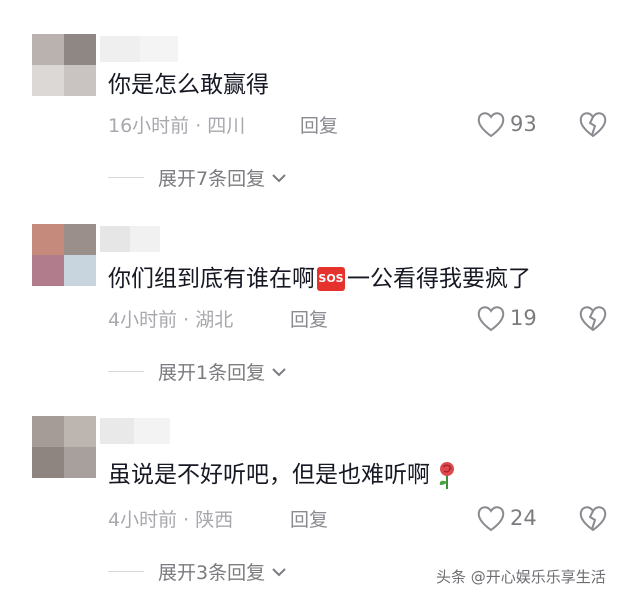 The image size is (640, 601). What do you see at coordinates (523, 318) in the screenshot?
I see `like-count: 19` at bounding box center [523, 318].